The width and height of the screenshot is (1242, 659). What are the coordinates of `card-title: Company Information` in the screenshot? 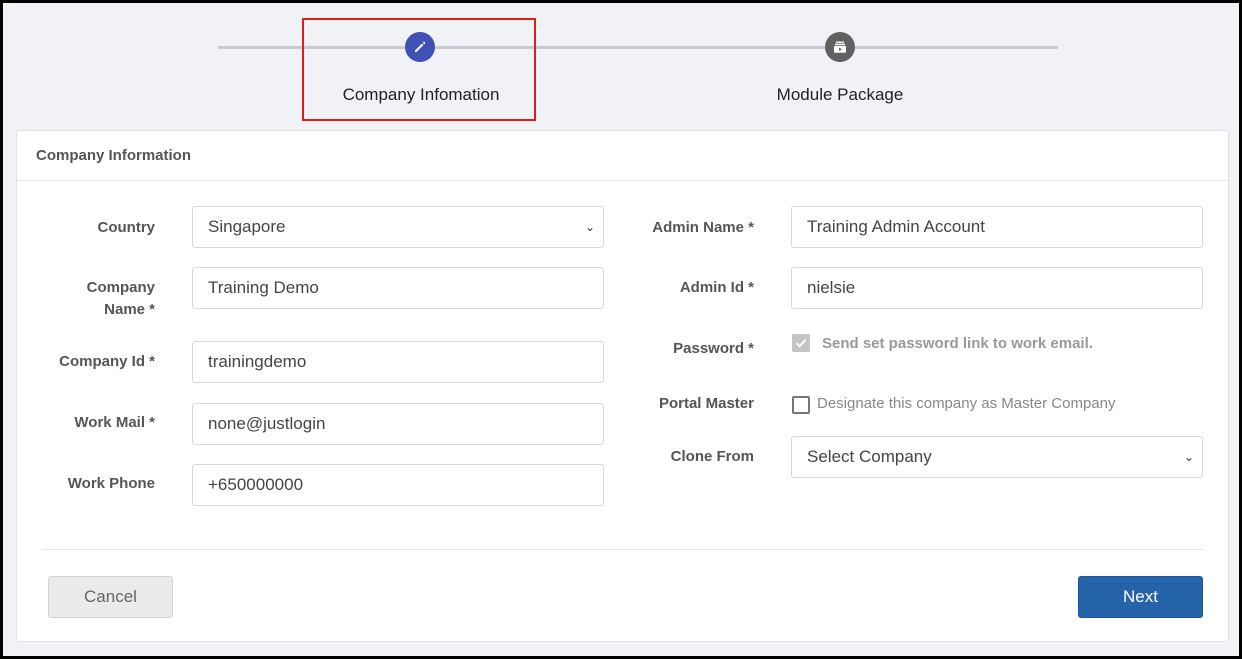 It's located at (622, 156).